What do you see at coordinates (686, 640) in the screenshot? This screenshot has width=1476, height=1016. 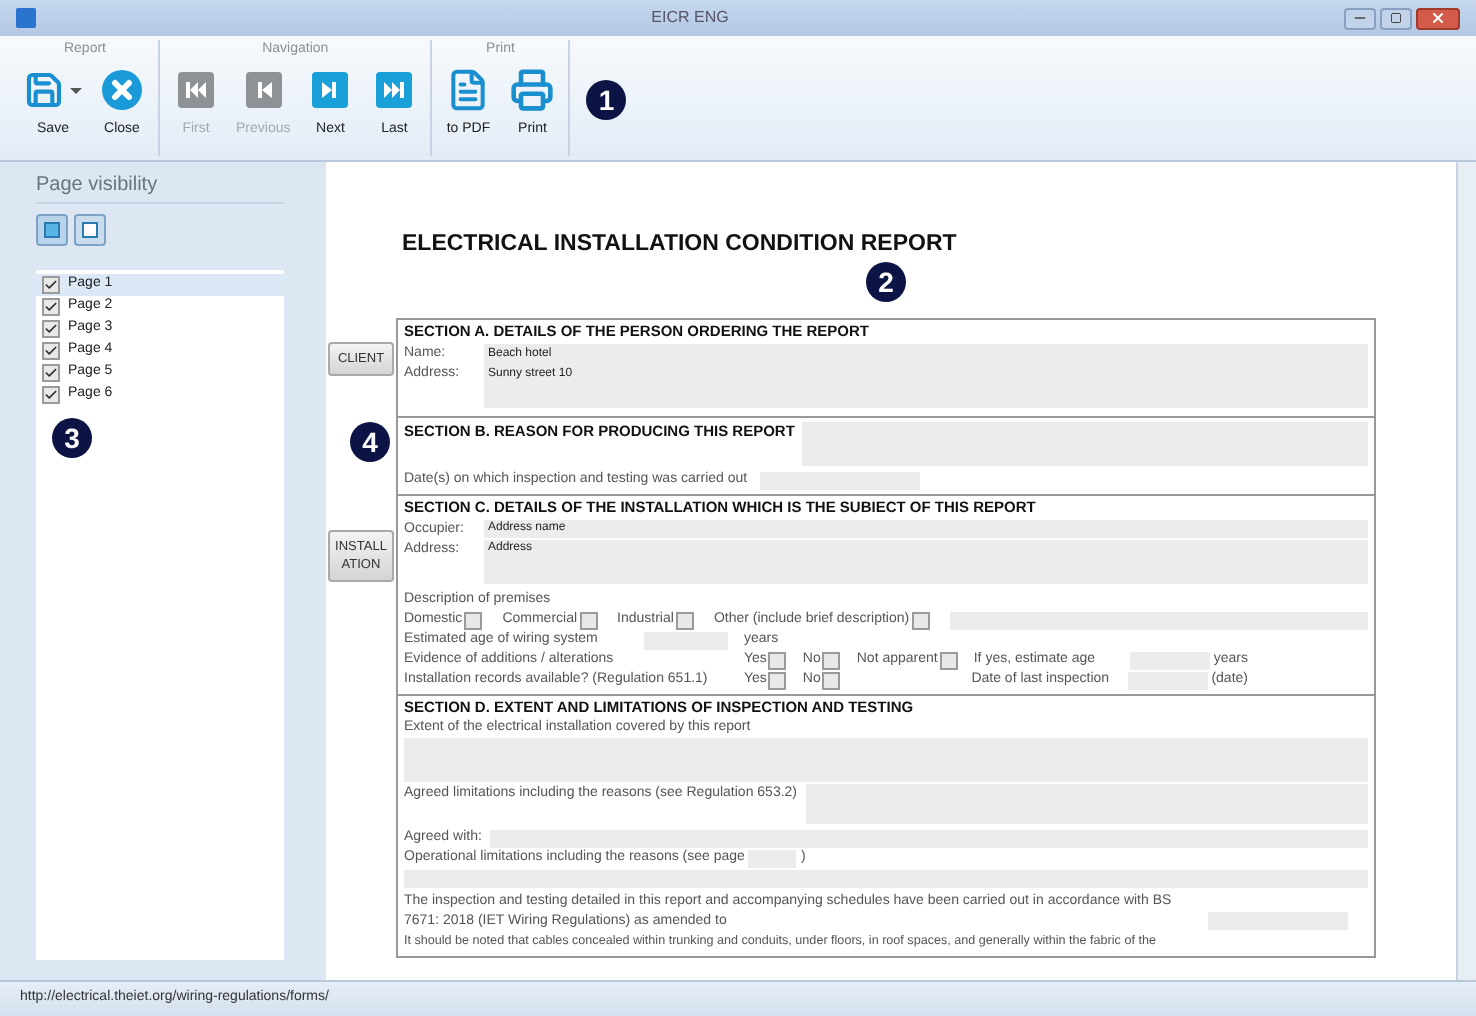 I see `input-field` at bounding box center [686, 640].